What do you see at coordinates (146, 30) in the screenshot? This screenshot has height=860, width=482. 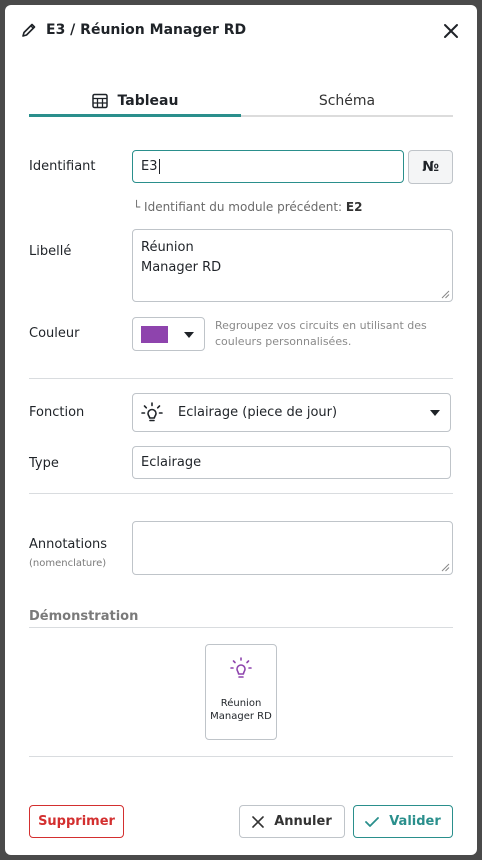 I see `dialog-title: E3 / Réunion Manager RD` at bounding box center [146, 30].